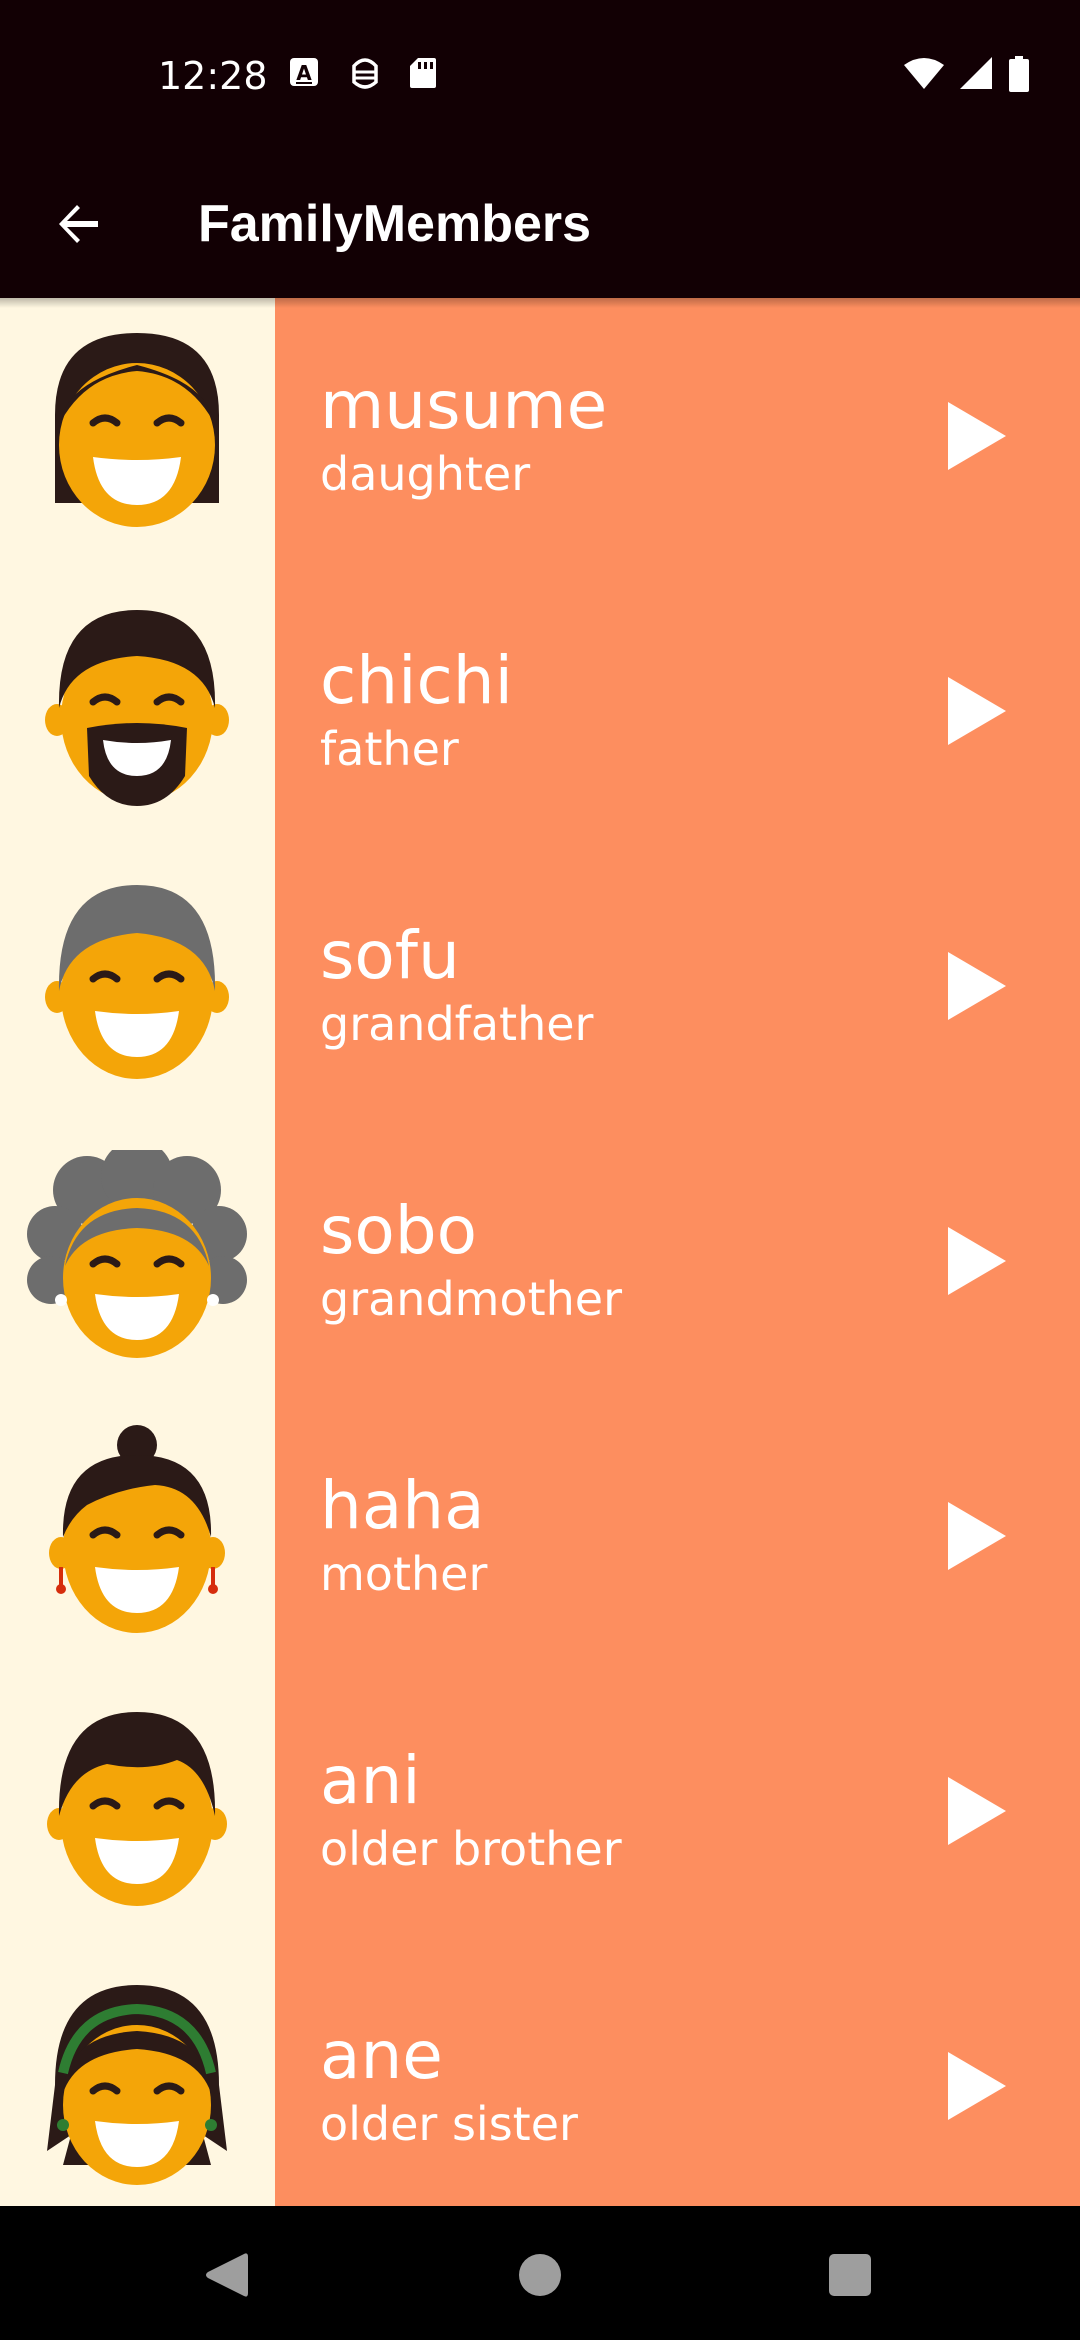 The width and height of the screenshot is (1080, 2340). What do you see at coordinates (677, 1260) in the screenshot?
I see `word-cell: sobo grandmother` at bounding box center [677, 1260].